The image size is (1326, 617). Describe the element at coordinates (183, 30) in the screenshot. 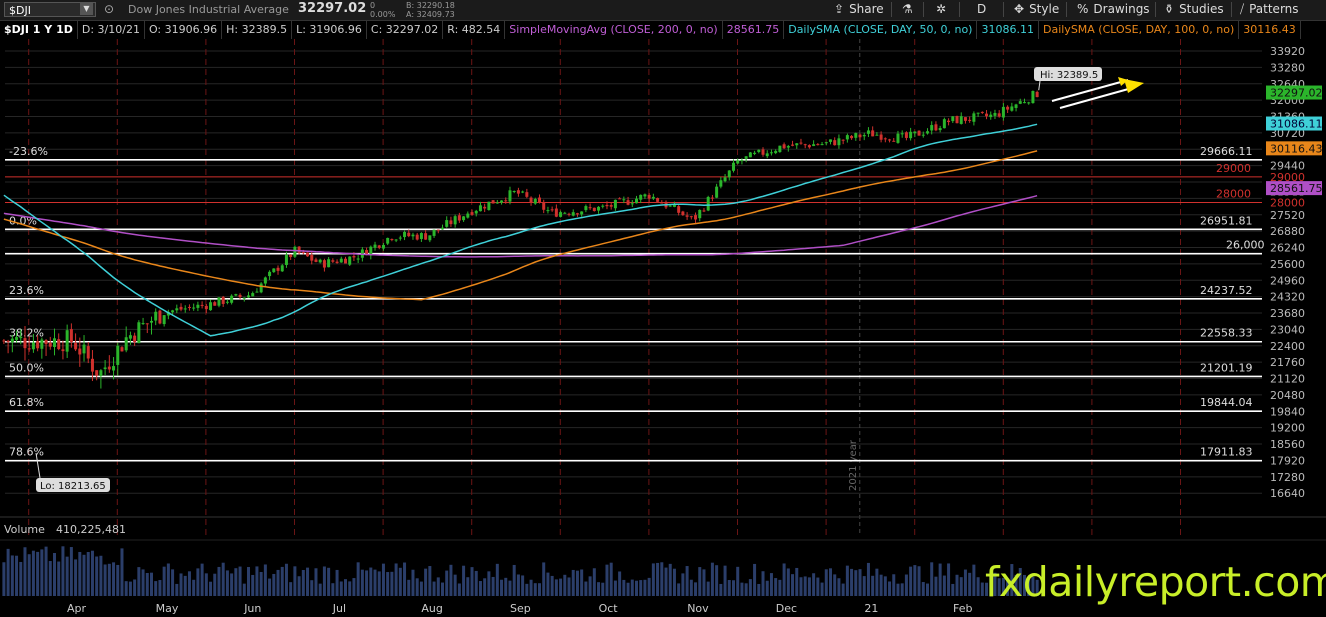

I see `bar-open: O: 31906.96` at that location.